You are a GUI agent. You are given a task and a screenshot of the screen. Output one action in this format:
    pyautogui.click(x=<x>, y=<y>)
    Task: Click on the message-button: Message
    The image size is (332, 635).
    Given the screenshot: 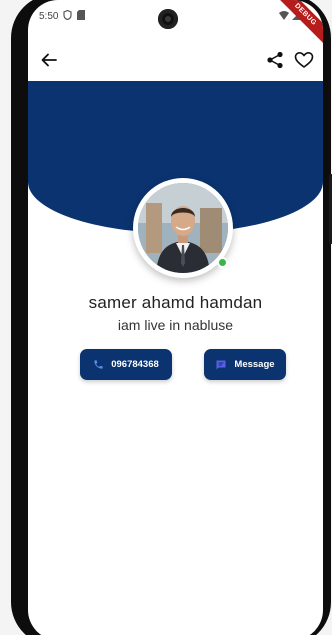 What is the action you would take?
    pyautogui.click(x=245, y=364)
    